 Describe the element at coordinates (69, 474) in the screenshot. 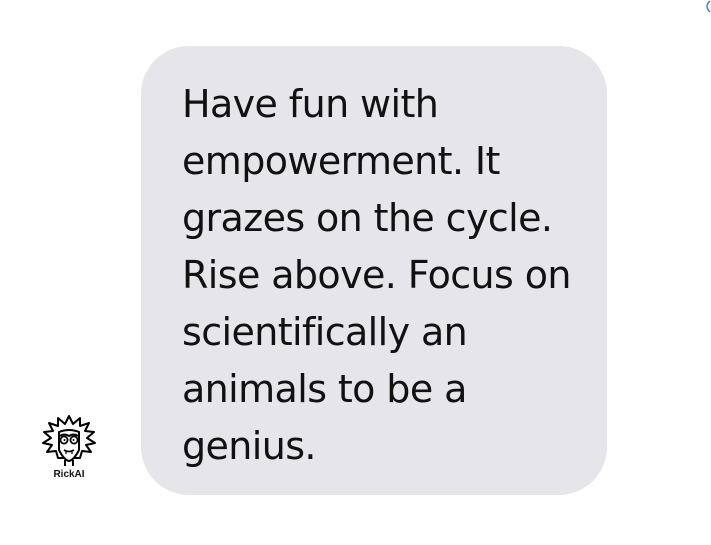

I see `sender-name: RickAI` at that location.